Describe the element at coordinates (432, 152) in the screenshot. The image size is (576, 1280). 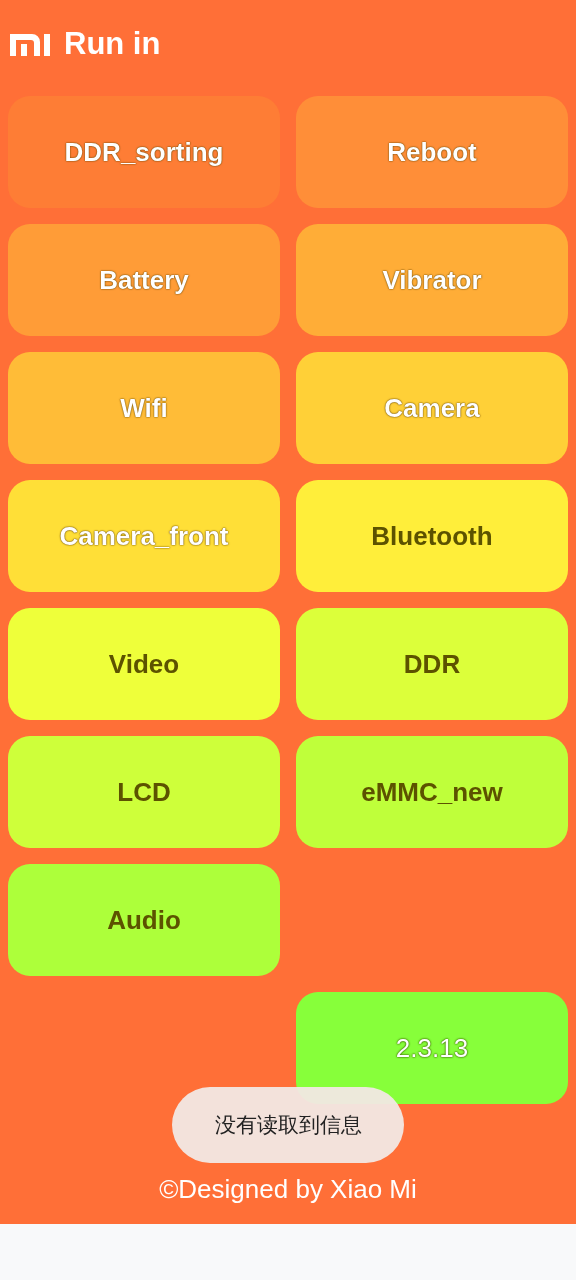
I see `test-button: Reboot` at that location.